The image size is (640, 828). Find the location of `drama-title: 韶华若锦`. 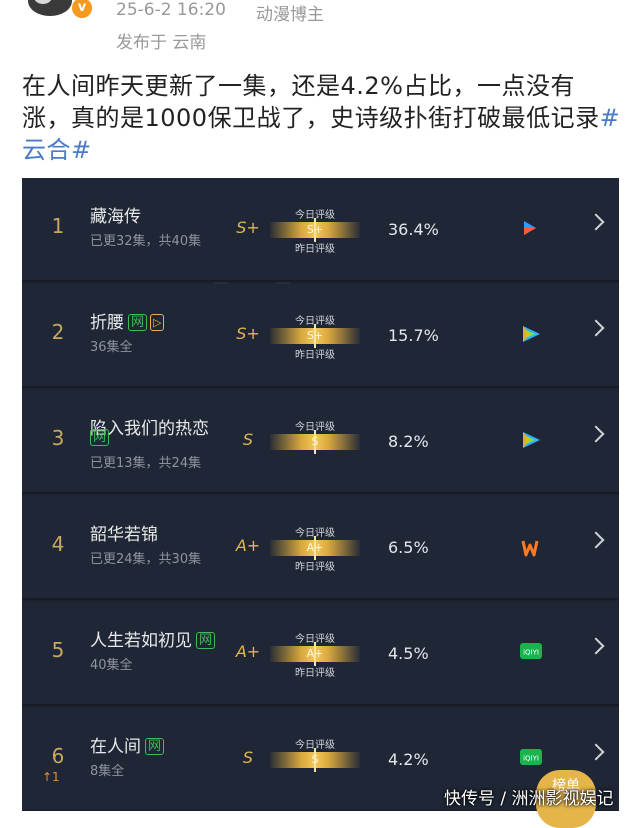

drama-title: 韶华若锦 is located at coordinates (124, 532).